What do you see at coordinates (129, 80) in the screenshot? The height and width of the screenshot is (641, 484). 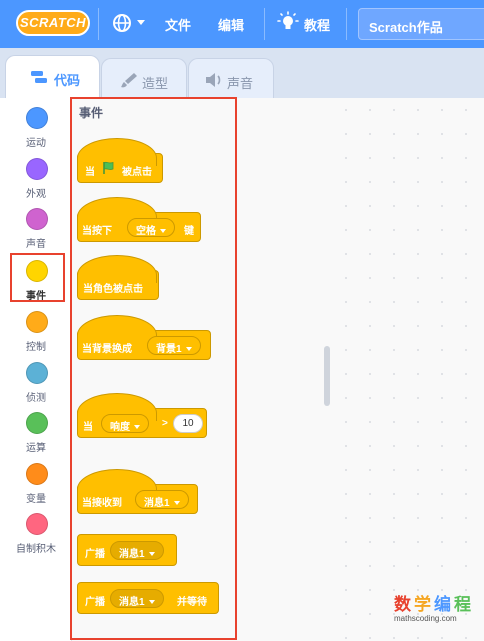 I see `brush-icon` at bounding box center [129, 80].